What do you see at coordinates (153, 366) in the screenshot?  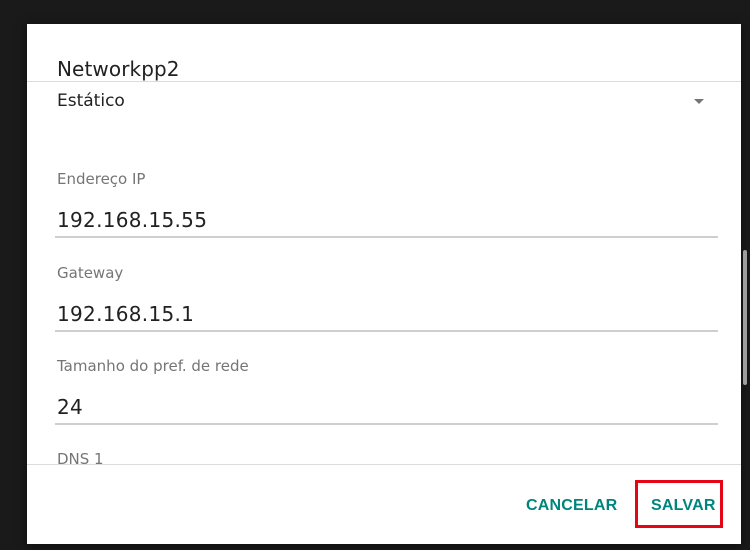 I see `prefix-length-label: Tamanho do pref. de rede` at bounding box center [153, 366].